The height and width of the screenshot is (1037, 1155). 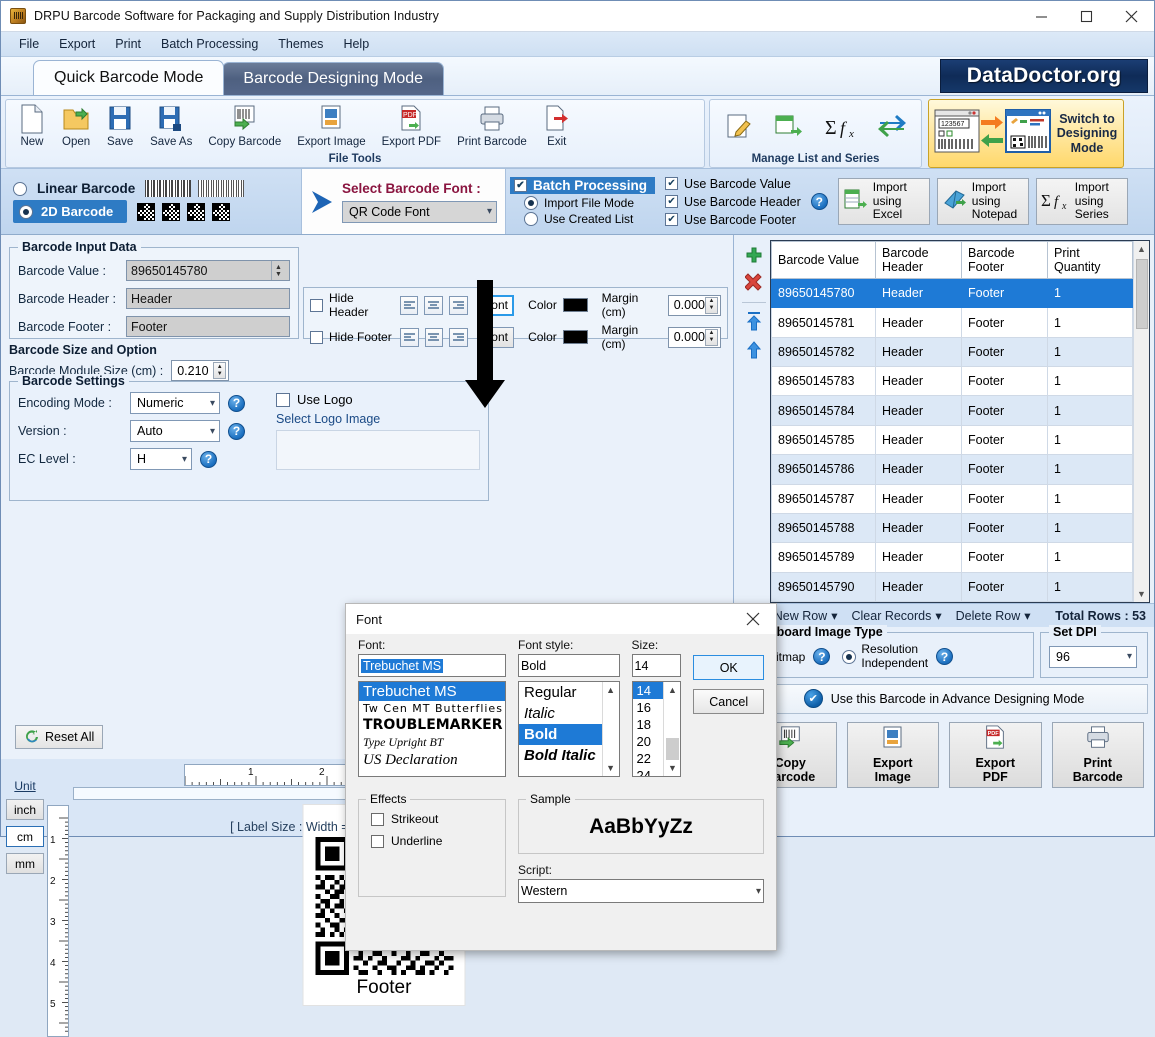 What do you see at coordinates (569, 665) in the screenshot?
I see `font-style-input: Bold` at bounding box center [569, 665].